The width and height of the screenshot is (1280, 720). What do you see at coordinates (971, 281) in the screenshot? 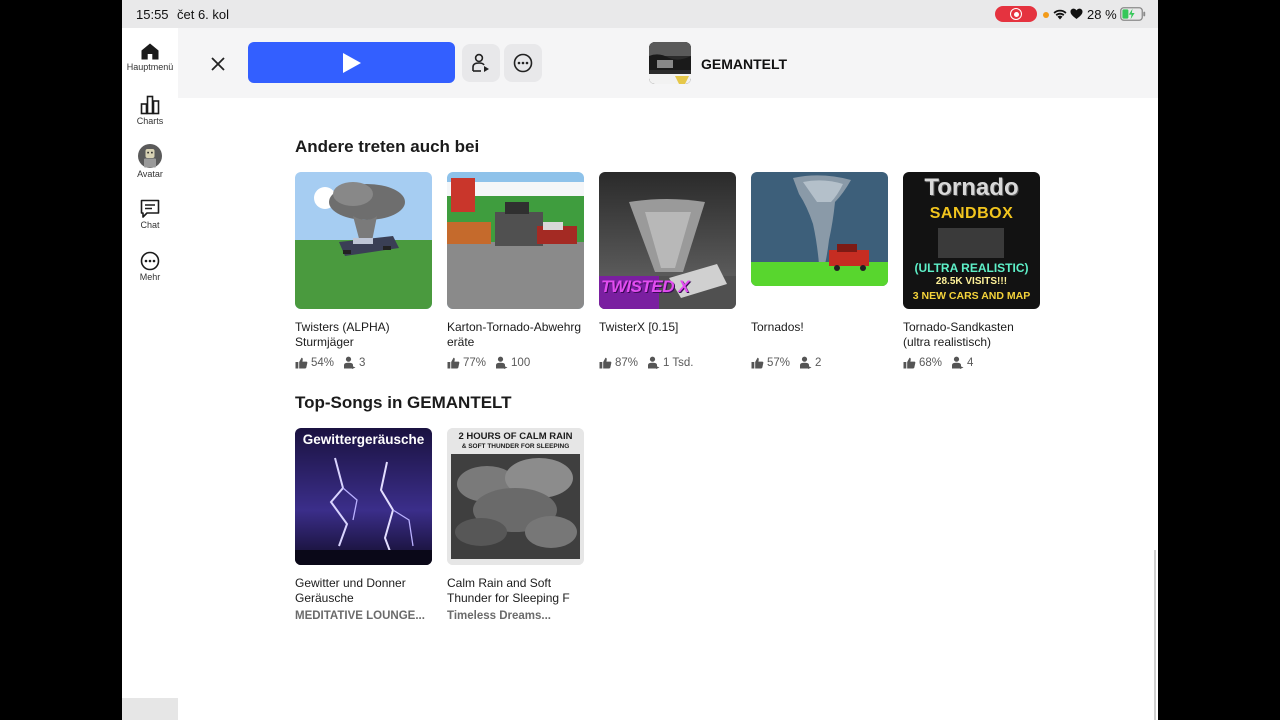
I see `thumbnail-text-line: 28.5K VISITS!!!` at bounding box center [971, 281].